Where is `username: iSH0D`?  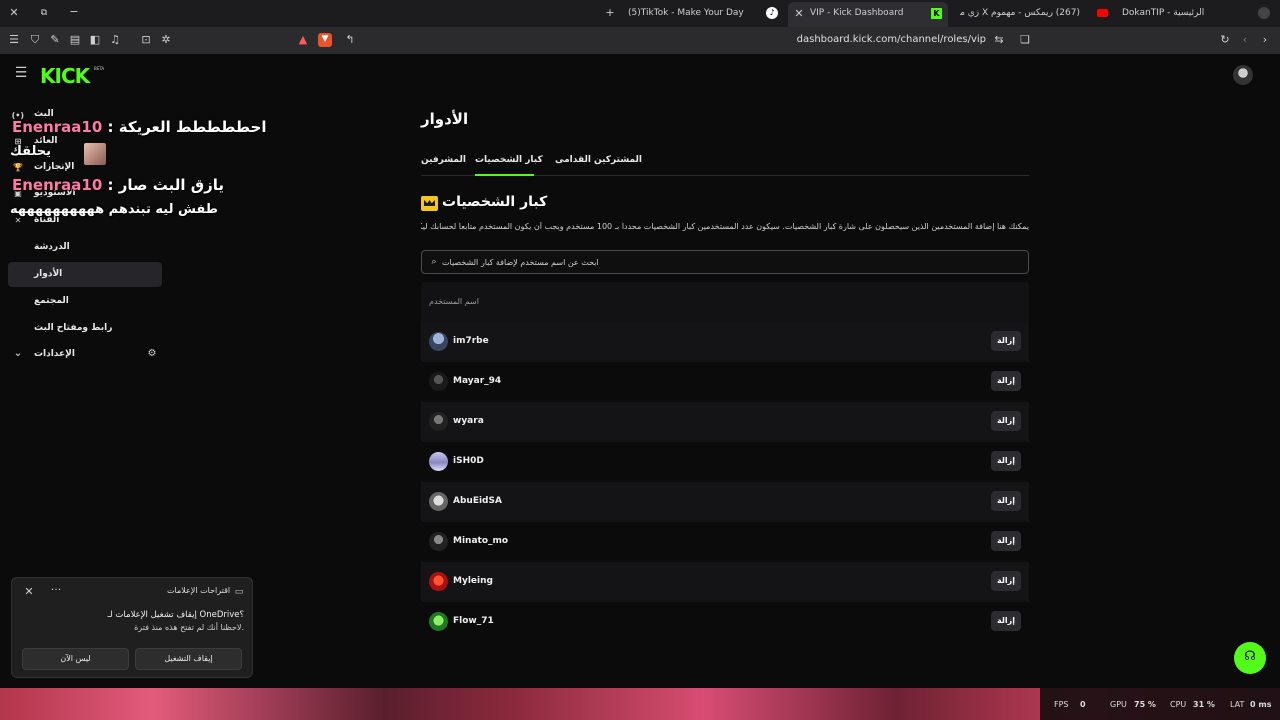
username: iSH0D is located at coordinates (468, 461).